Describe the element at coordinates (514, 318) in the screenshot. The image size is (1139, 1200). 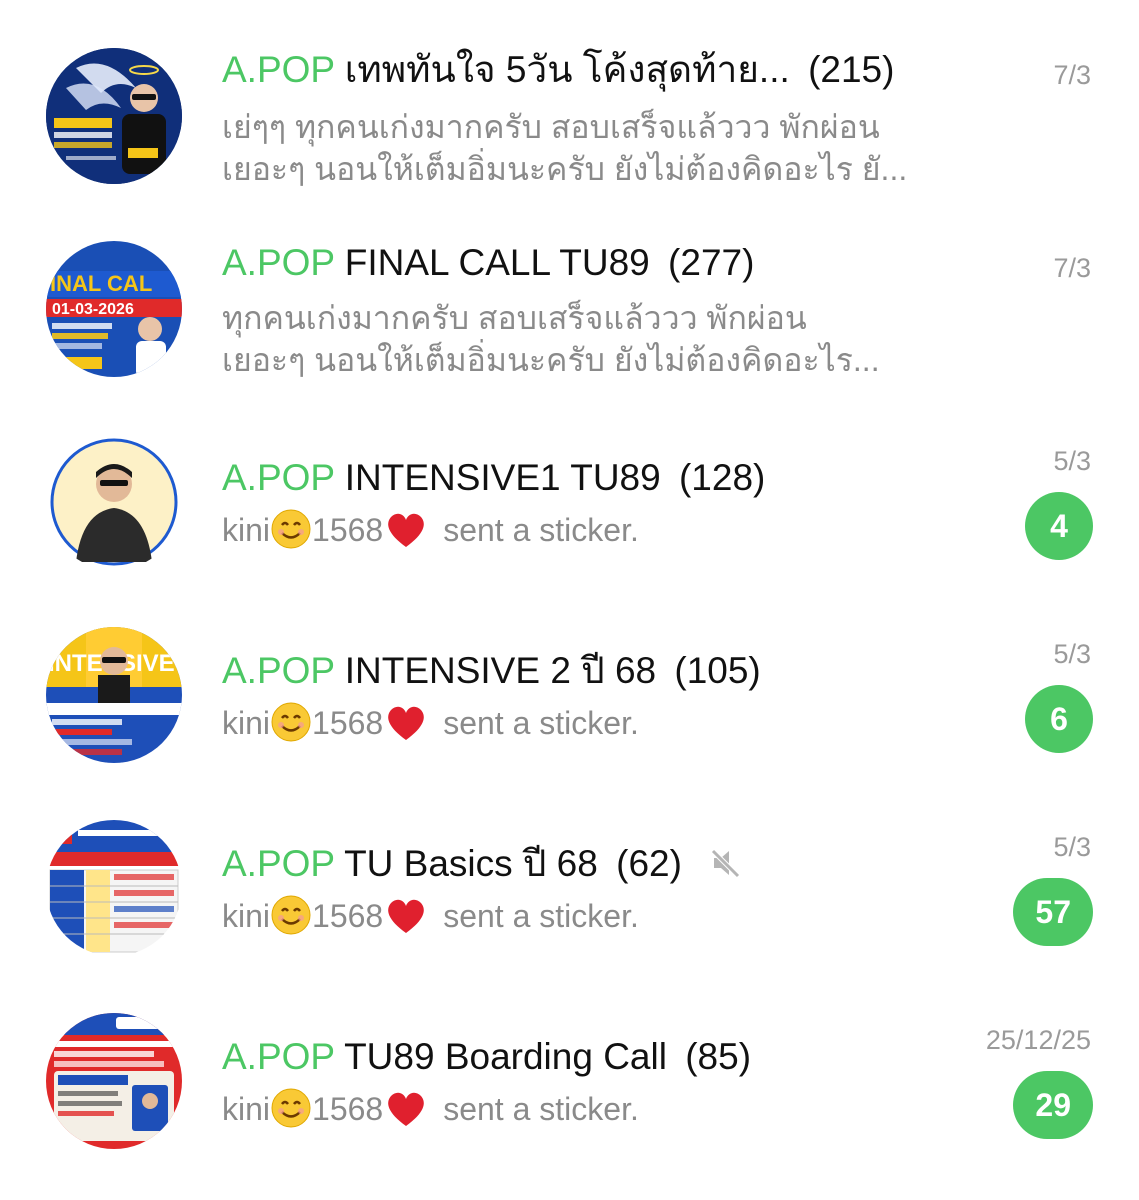
I see `preview-line: ทุกคนเก่งมากครับ สอบเสร็จแล้ววว พักผ่อน` at that location.